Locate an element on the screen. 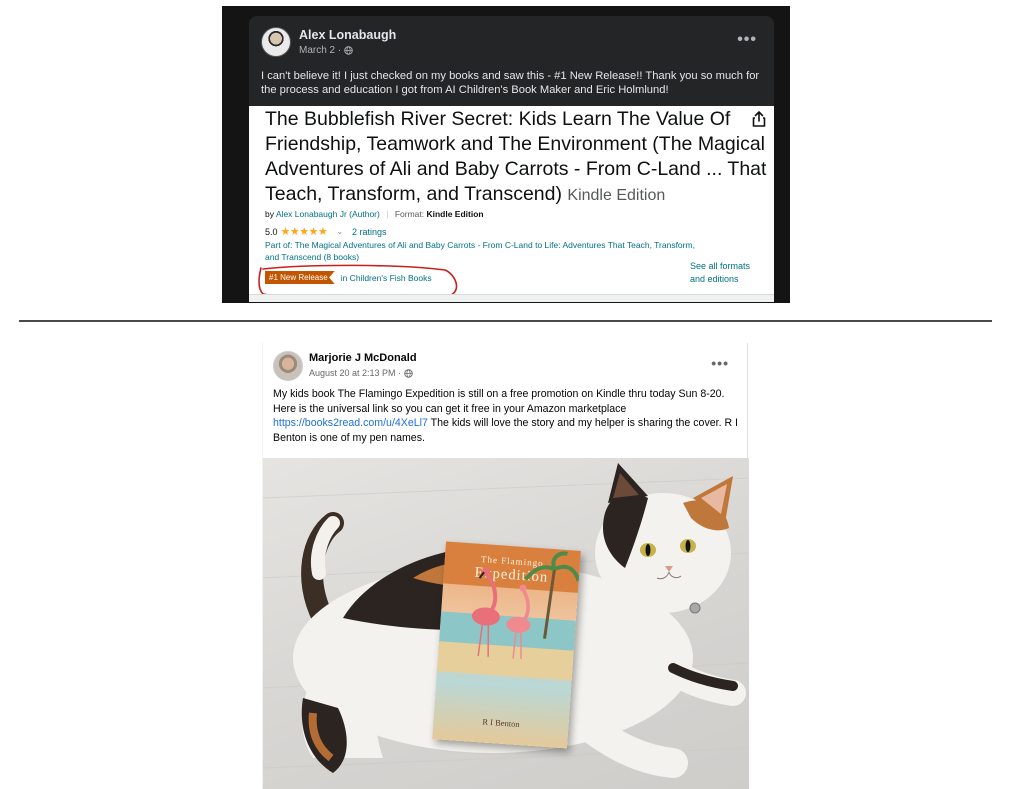 The height and width of the screenshot is (789, 1024). section-divider is located at coordinates (505, 321).